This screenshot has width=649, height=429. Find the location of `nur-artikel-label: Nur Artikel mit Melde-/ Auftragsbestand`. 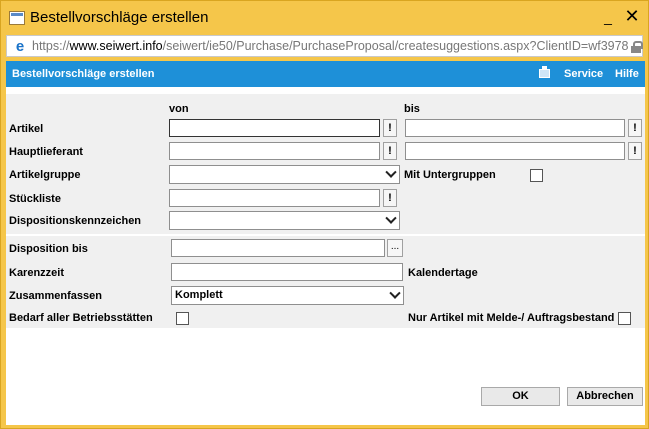

nur-artikel-label: Nur Artikel mit Melde-/ Auftragsbestand is located at coordinates (511, 318).